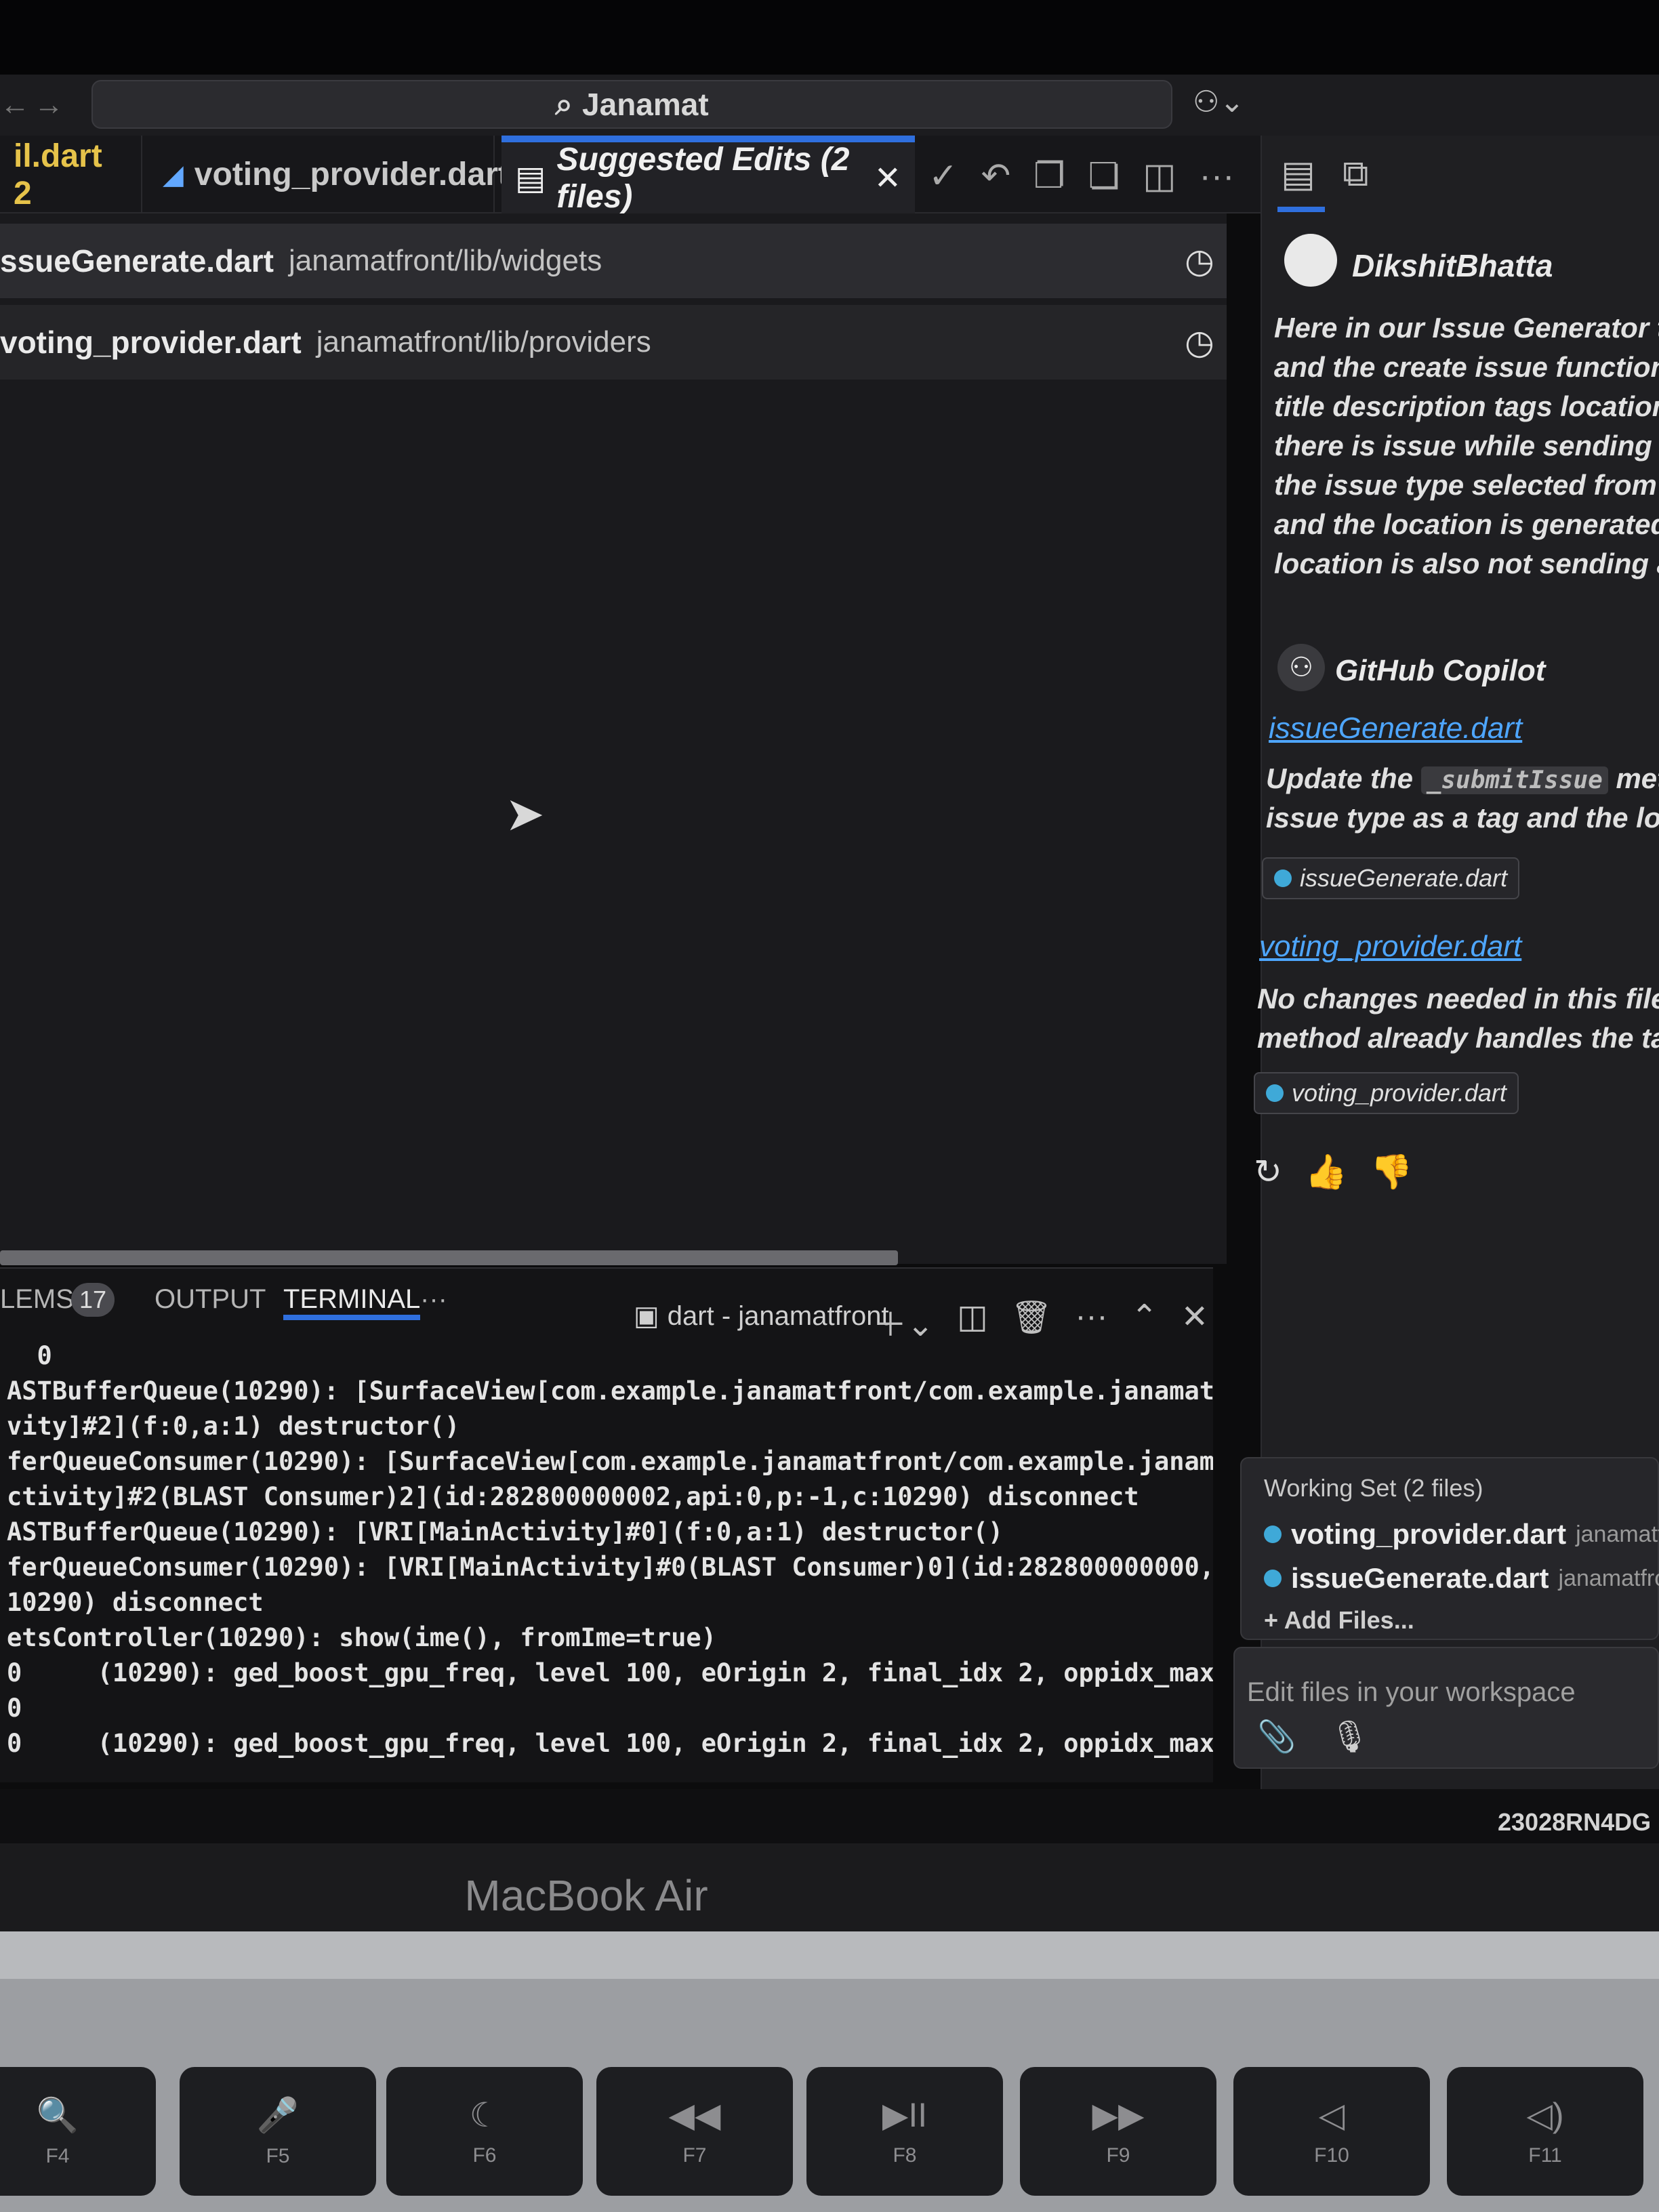 The width and height of the screenshot is (1659, 2212). What do you see at coordinates (1574, 1822) in the screenshot?
I see `status-device: 23028RN4DG` at bounding box center [1574, 1822].